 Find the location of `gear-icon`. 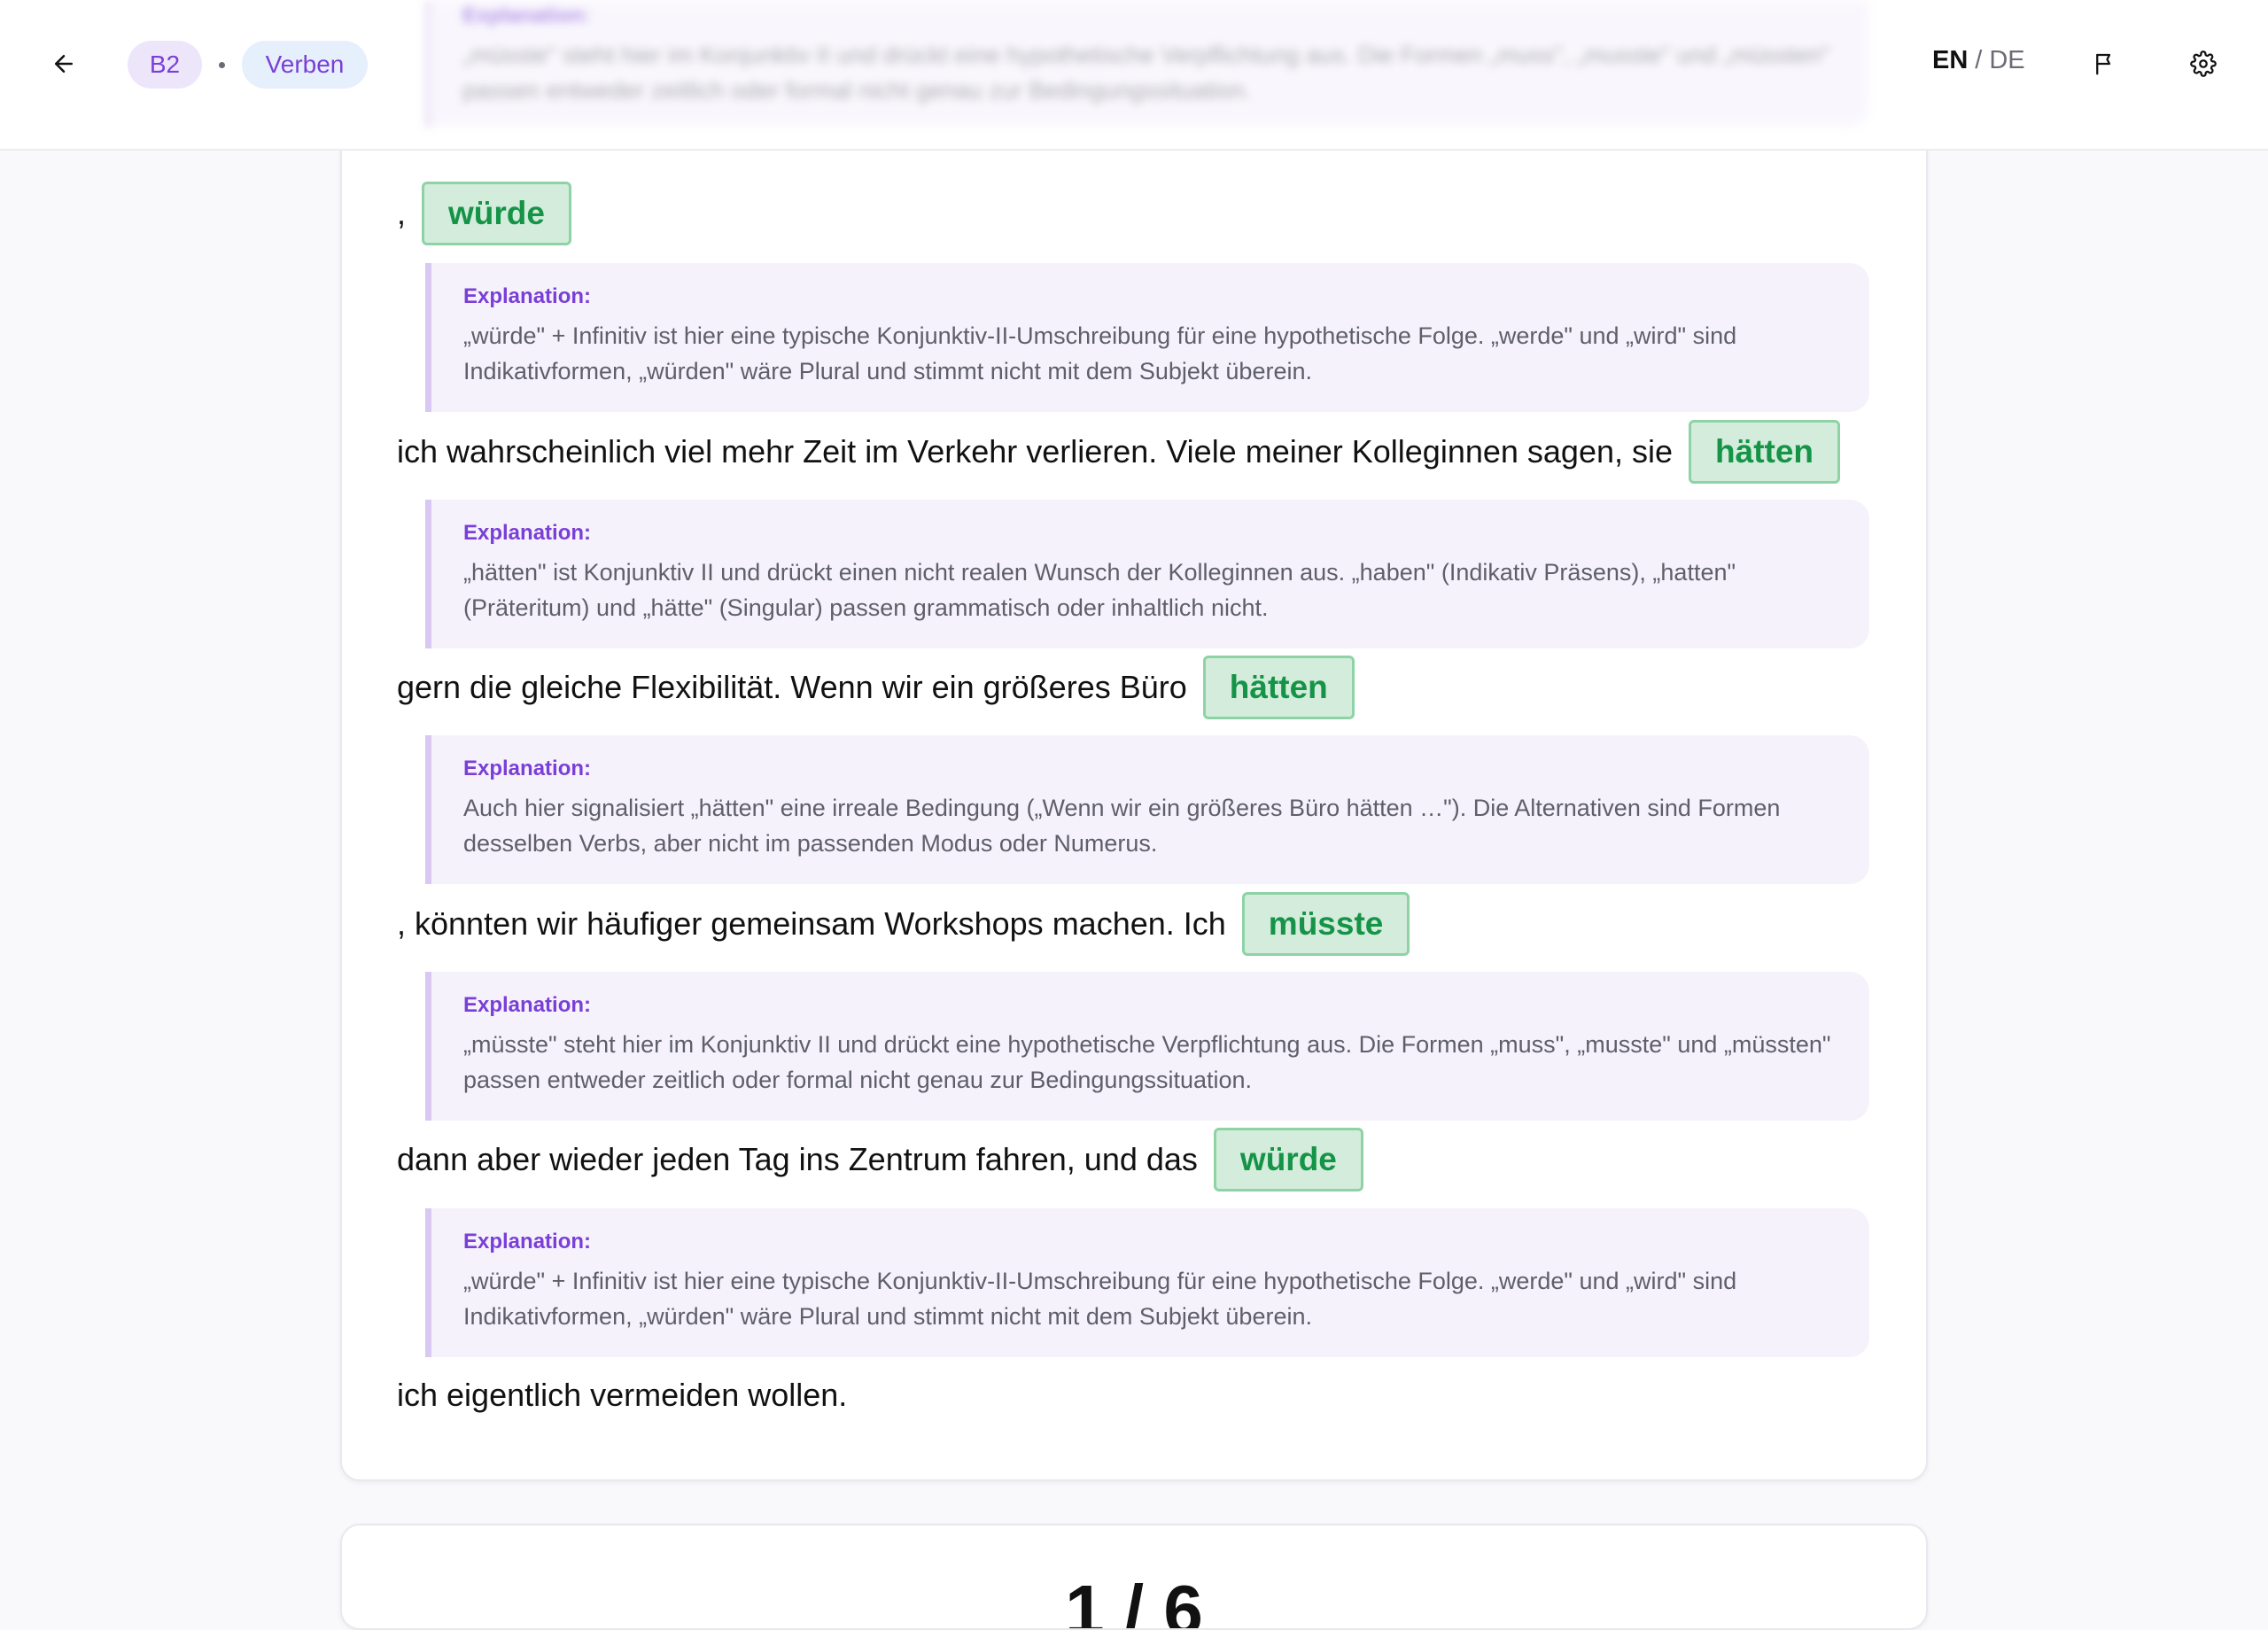

gear-icon is located at coordinates (2203, 63).